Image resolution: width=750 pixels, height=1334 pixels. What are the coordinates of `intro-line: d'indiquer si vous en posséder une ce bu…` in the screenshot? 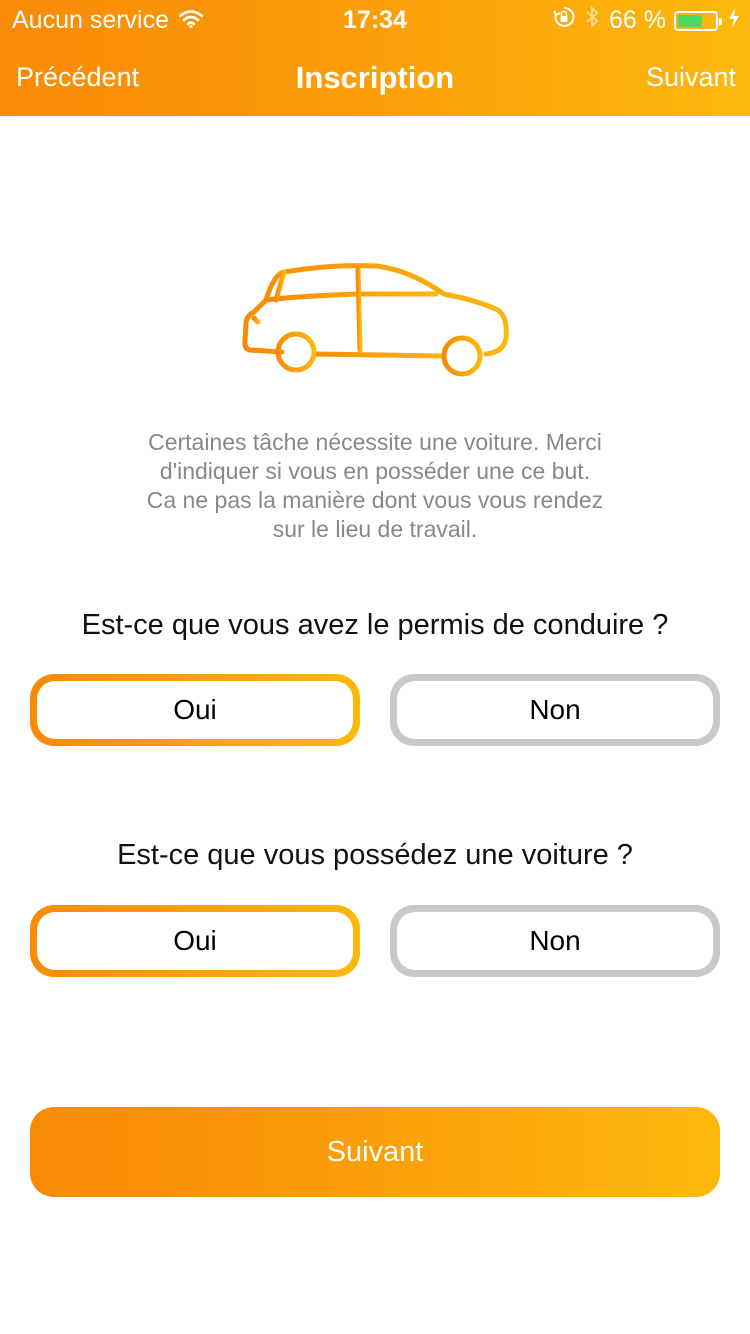 It's located at (375, 471).